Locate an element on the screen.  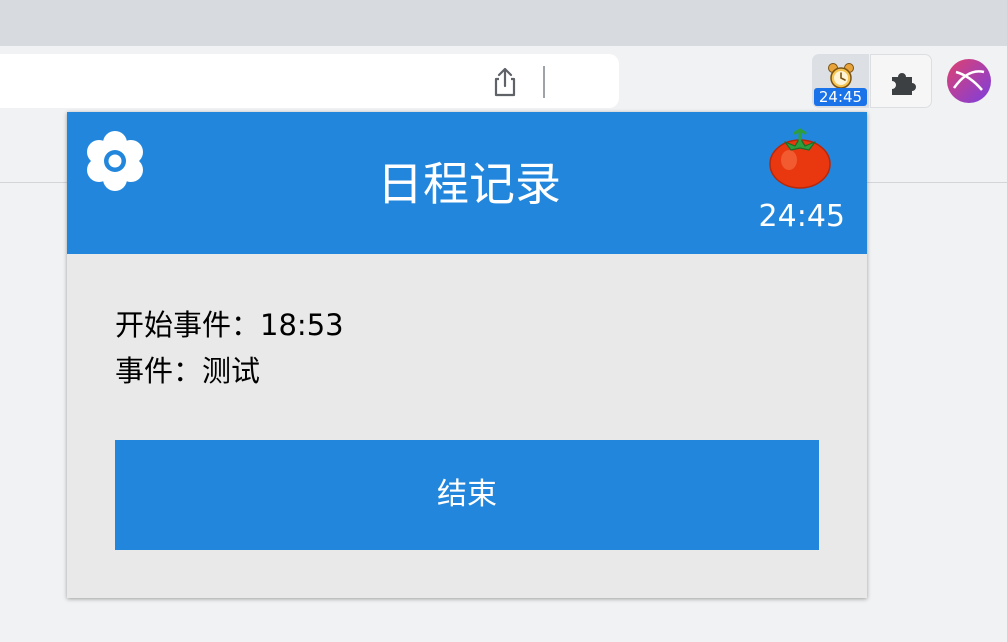
event-row: 事件：测试 is located at coordinates (229, 371).